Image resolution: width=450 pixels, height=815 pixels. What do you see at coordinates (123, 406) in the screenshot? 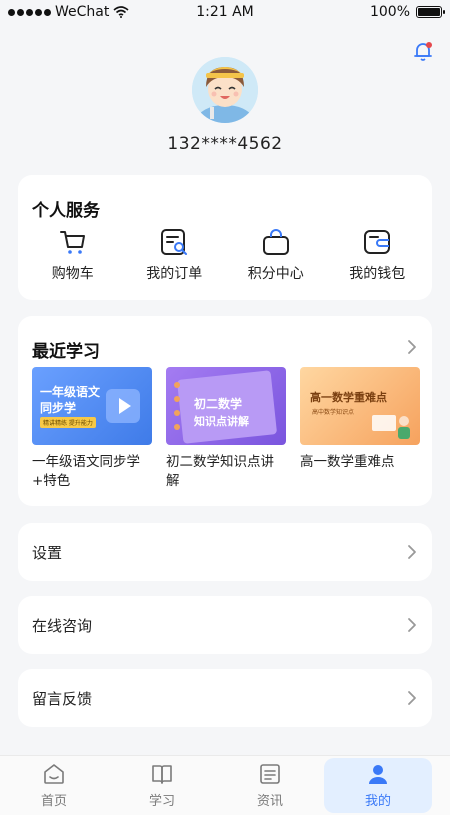
I see `play-icon` at bounding box center [123, 406].